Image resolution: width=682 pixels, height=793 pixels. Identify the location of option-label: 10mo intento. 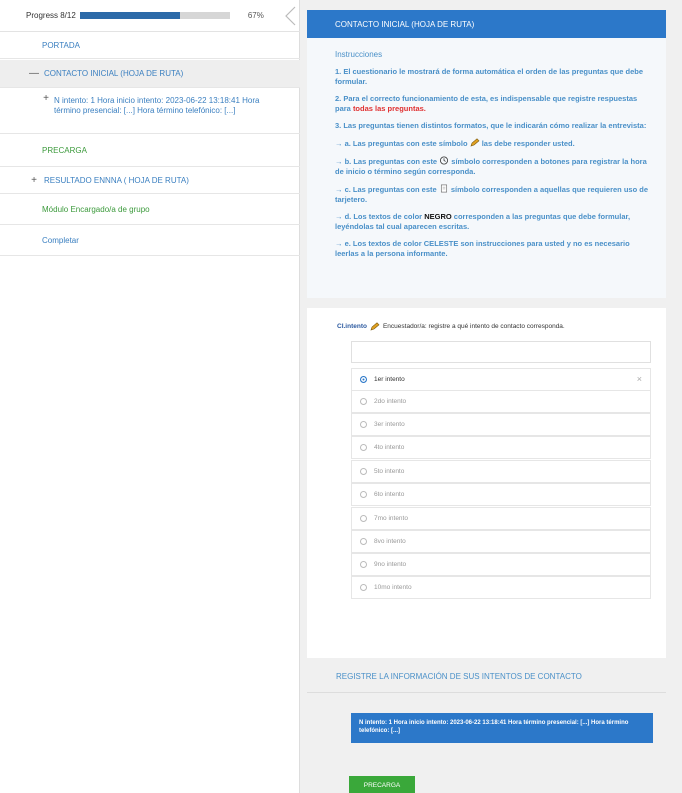
(393, 587).